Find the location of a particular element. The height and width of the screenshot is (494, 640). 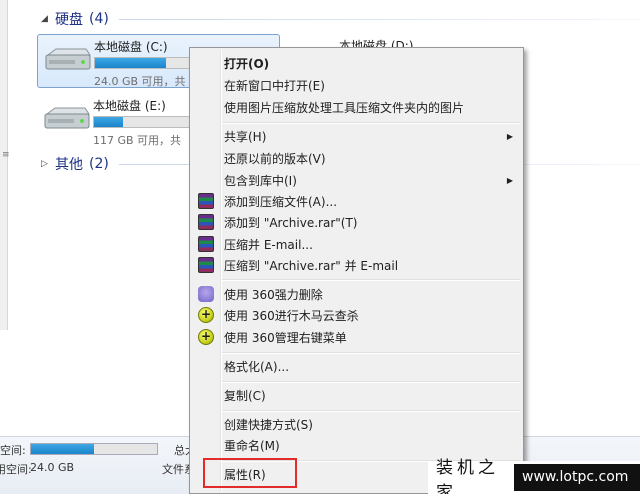

menu-item-label: 使用图片压缩放处理工具压缩文件夹内的图片 is located at coordinates (344, 107).